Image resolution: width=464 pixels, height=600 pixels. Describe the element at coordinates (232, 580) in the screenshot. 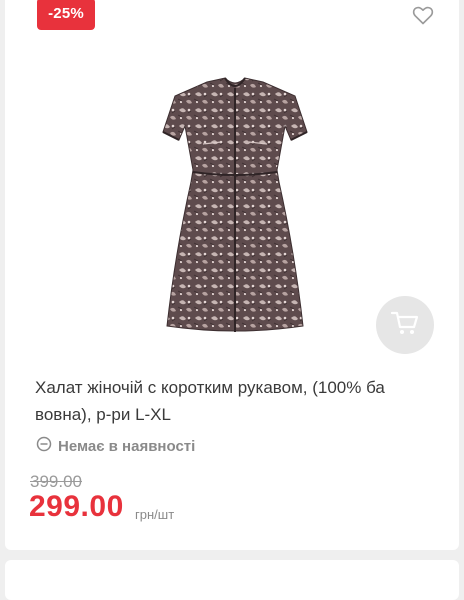

I see `next-product-card` at that location.